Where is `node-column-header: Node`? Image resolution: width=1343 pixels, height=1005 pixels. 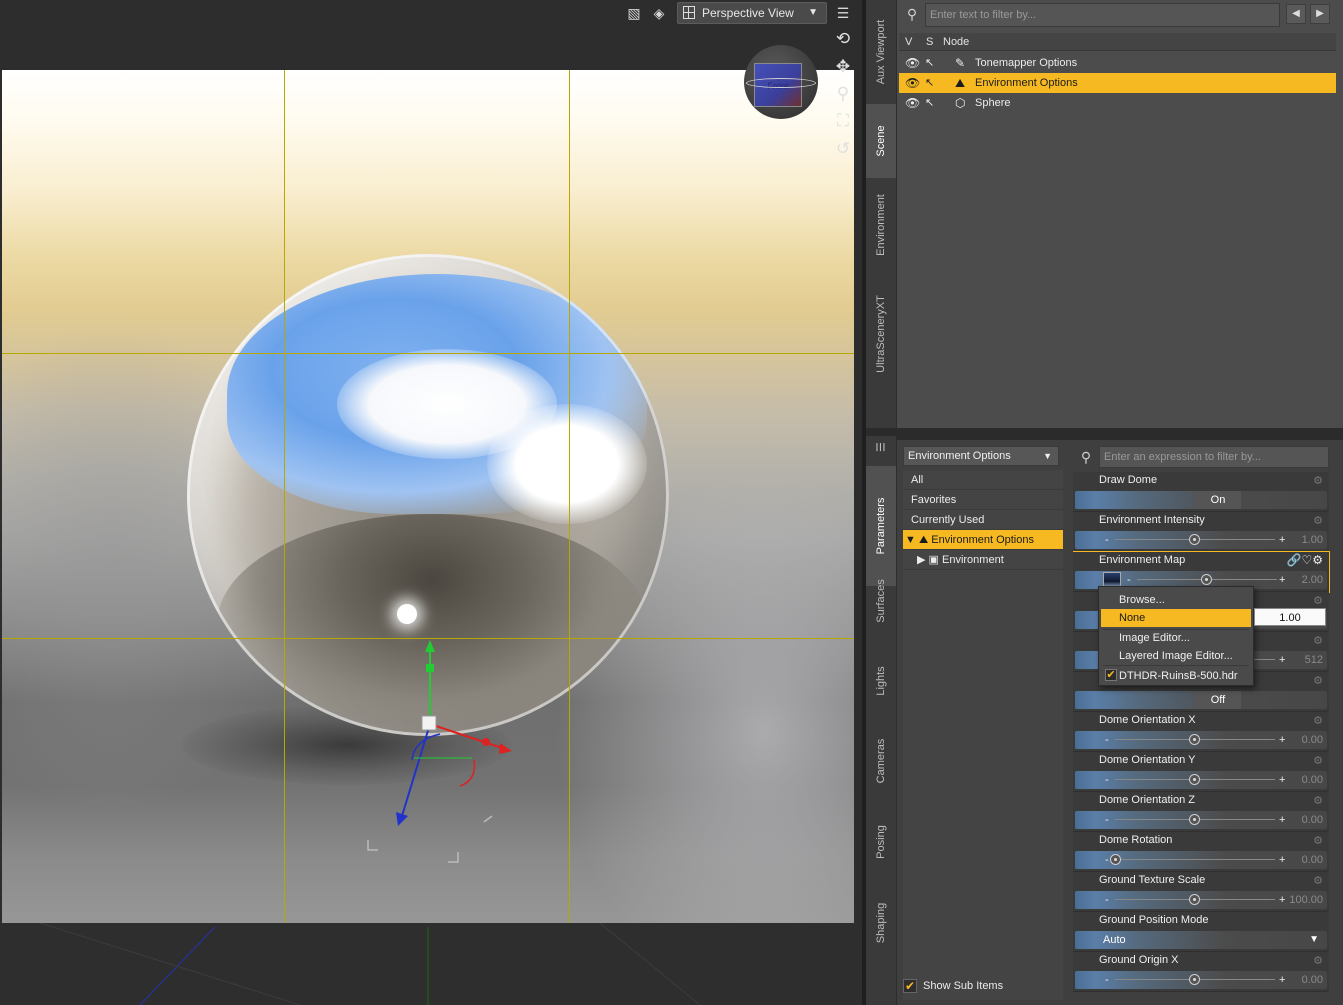 node-column-header: Node is located at coordinates (956, 42).